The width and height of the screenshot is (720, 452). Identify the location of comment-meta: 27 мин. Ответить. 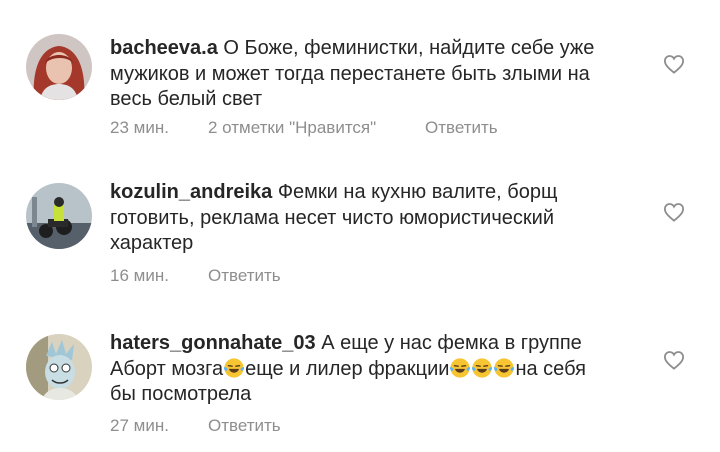
(195, 426).